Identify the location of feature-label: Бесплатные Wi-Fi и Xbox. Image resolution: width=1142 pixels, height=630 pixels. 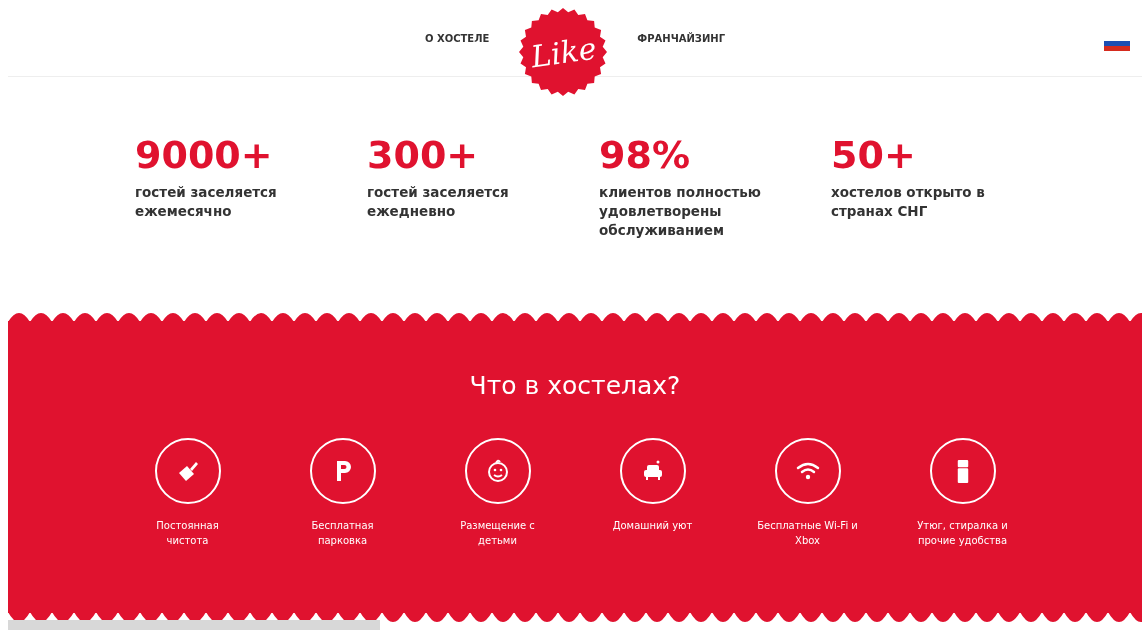
(807, 533).